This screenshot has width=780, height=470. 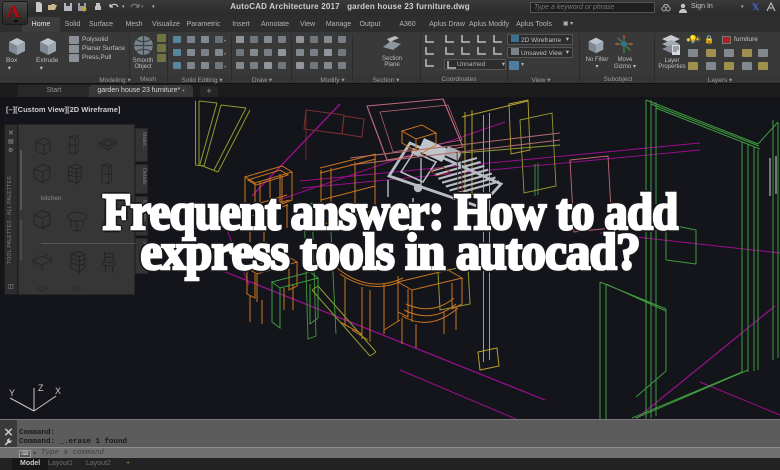 I want to click on svg-text: Y, so click(x=12, y=393).